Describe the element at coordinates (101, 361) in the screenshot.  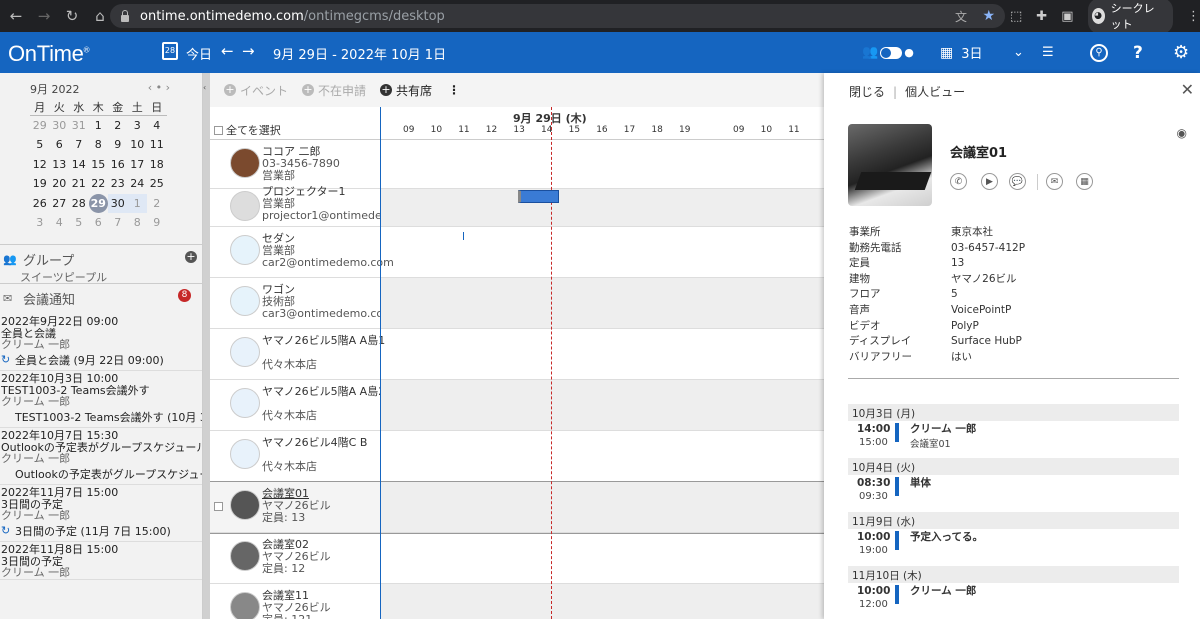
I see `notice-link: 全員と会議 (9月 22日 09:00)` at that location.